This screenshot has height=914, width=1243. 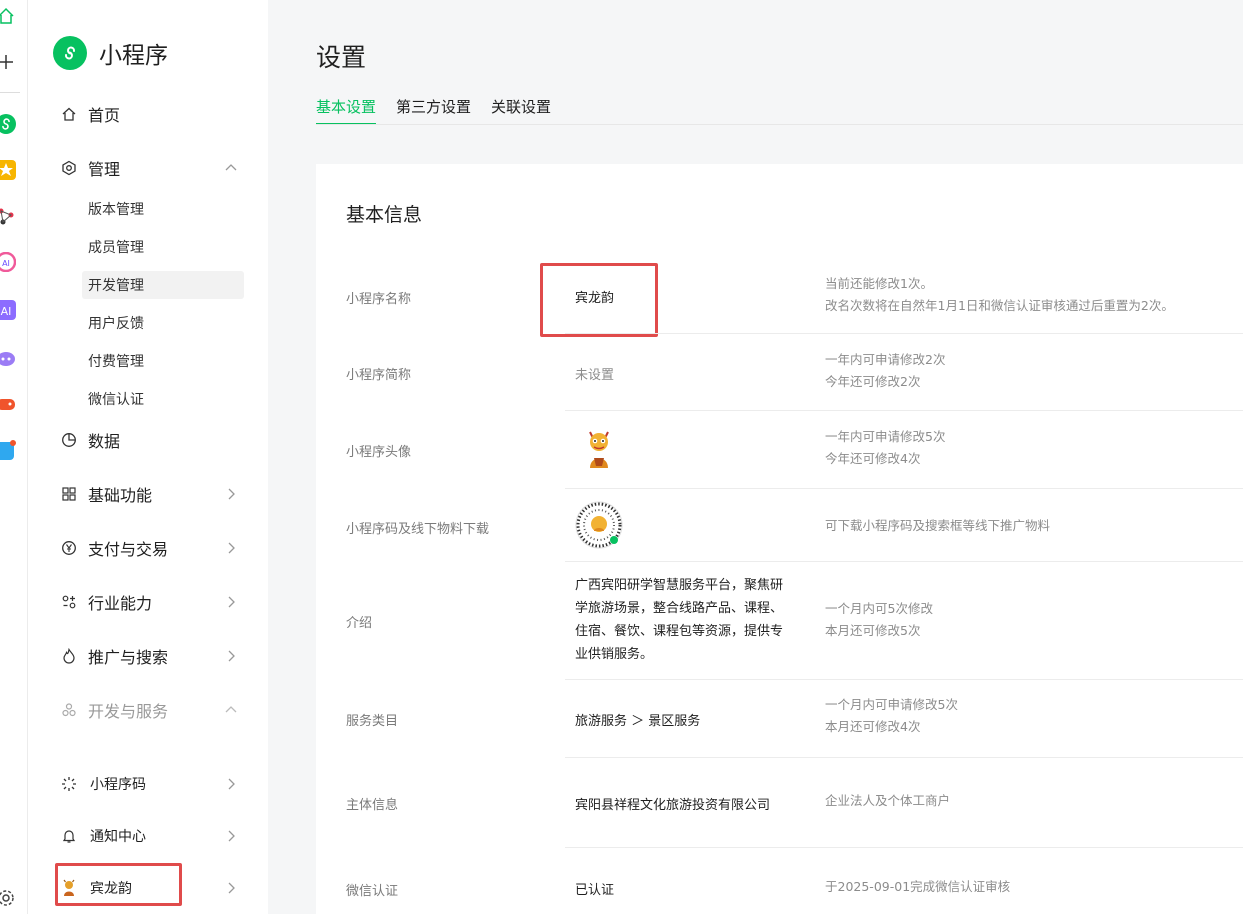 What do you see at coordinates (8, 898) in the screenshot?
I see `gear-icon` at bounding box center [8, 898].